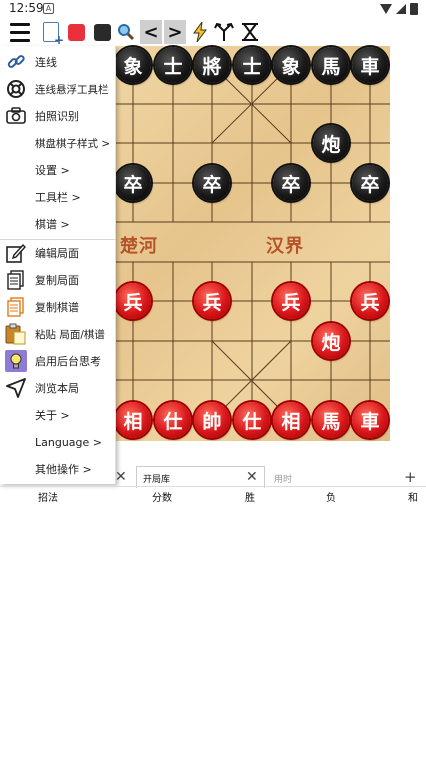  I want to click on menu-item-about: 关于 >, so click(58, 415).